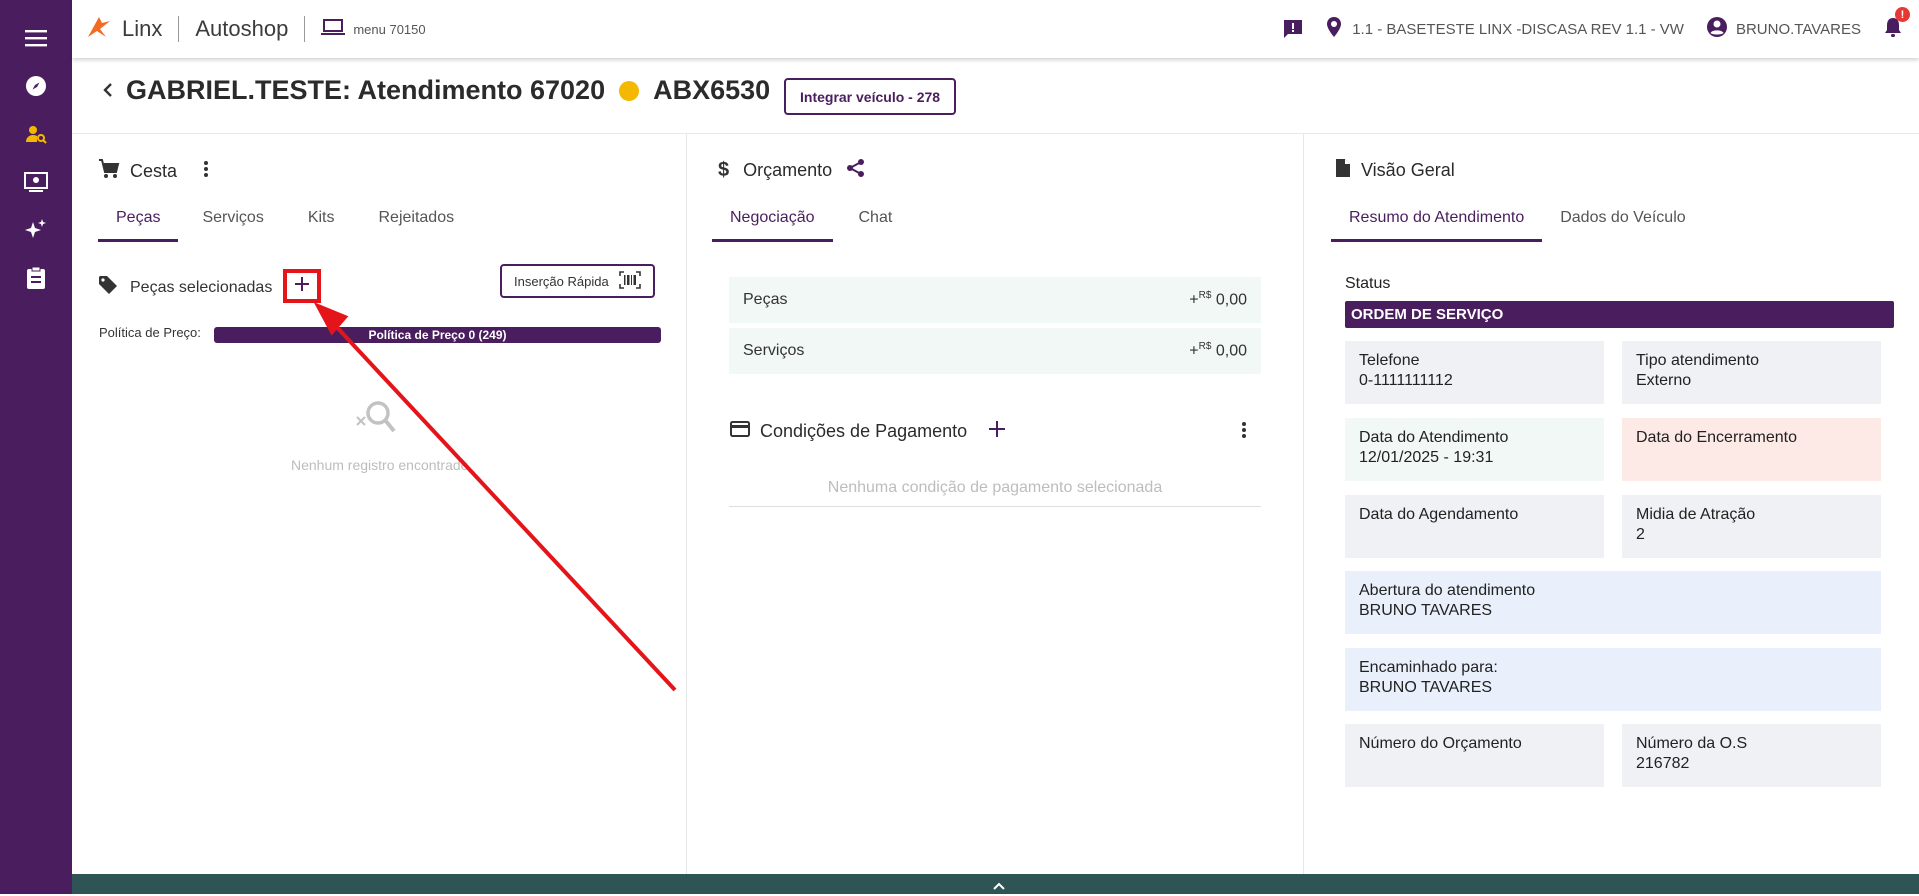  What do you see at coordinates (856, 170) in the screenshot?
I see `share-icon` at bounding box center [856, 170].